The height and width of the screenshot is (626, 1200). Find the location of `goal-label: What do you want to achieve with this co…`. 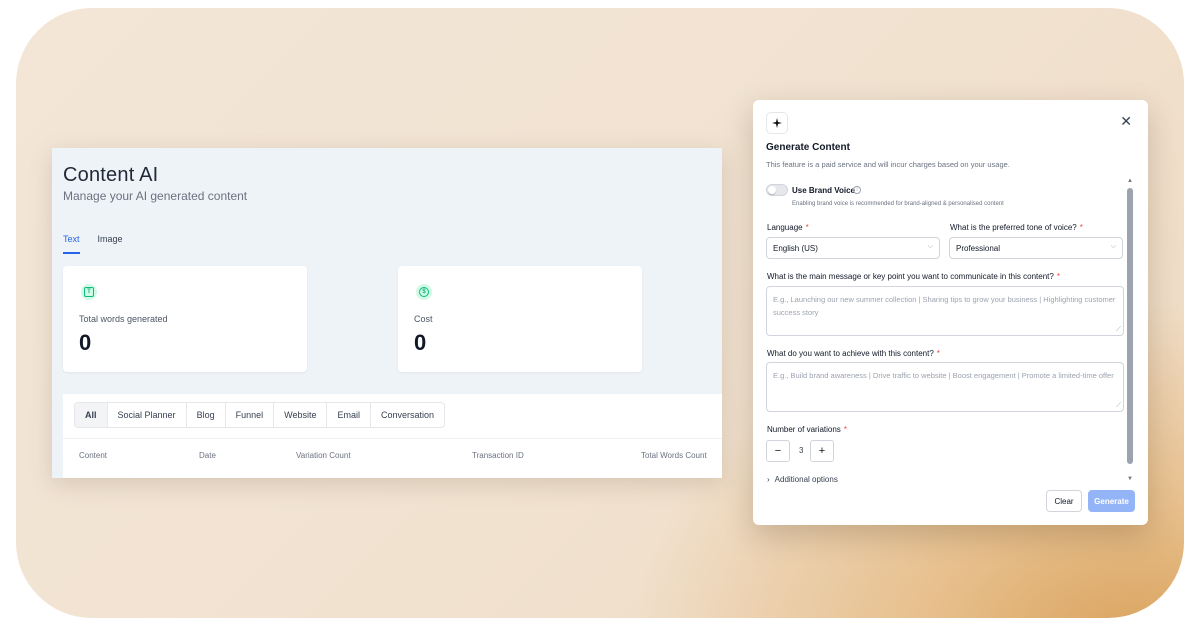

goal-label: What do you want to achieve with this co… is located at coordinates (853, 353).